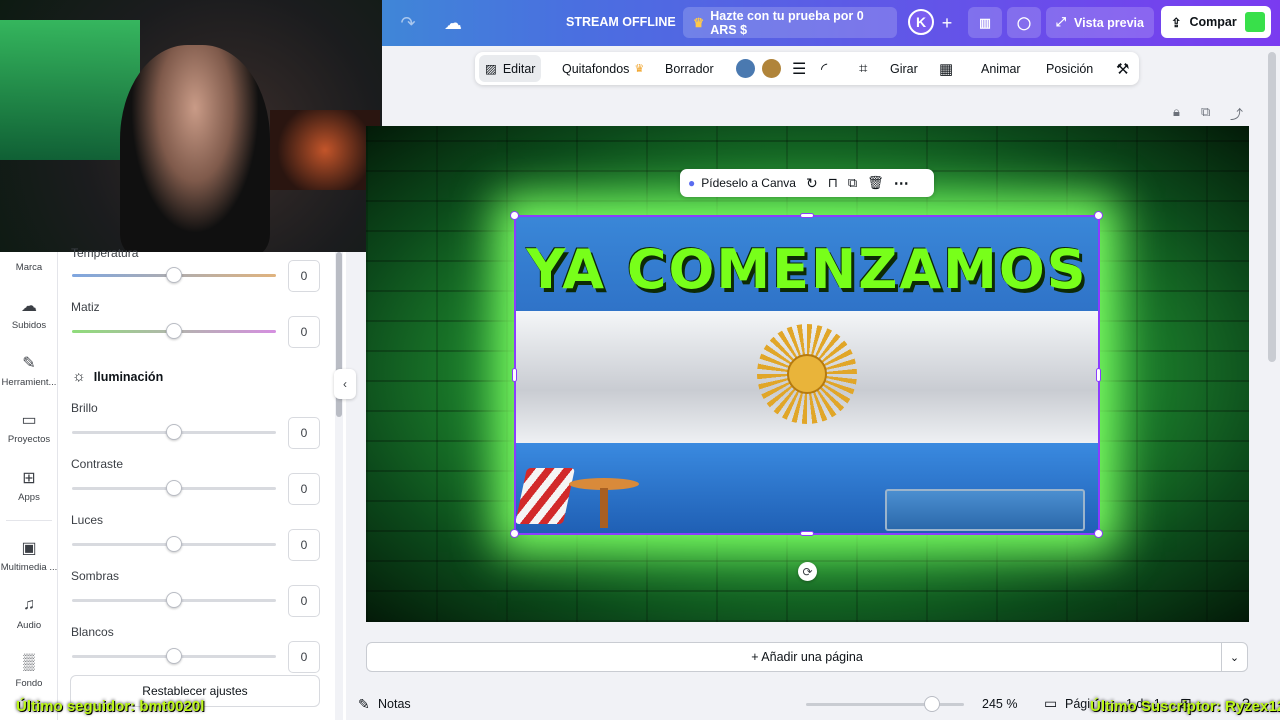 This screenshot has width=1280, height=720. Describe the element at coordinates (85, 307) in the screenshot. I see `matiz-label: Matiz` at that location.